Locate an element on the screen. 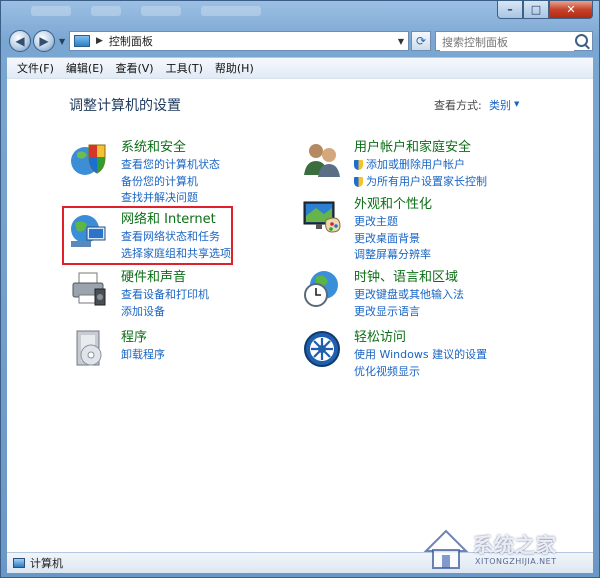  category-title: 系统和安全 is located at coordinates (170, 148).